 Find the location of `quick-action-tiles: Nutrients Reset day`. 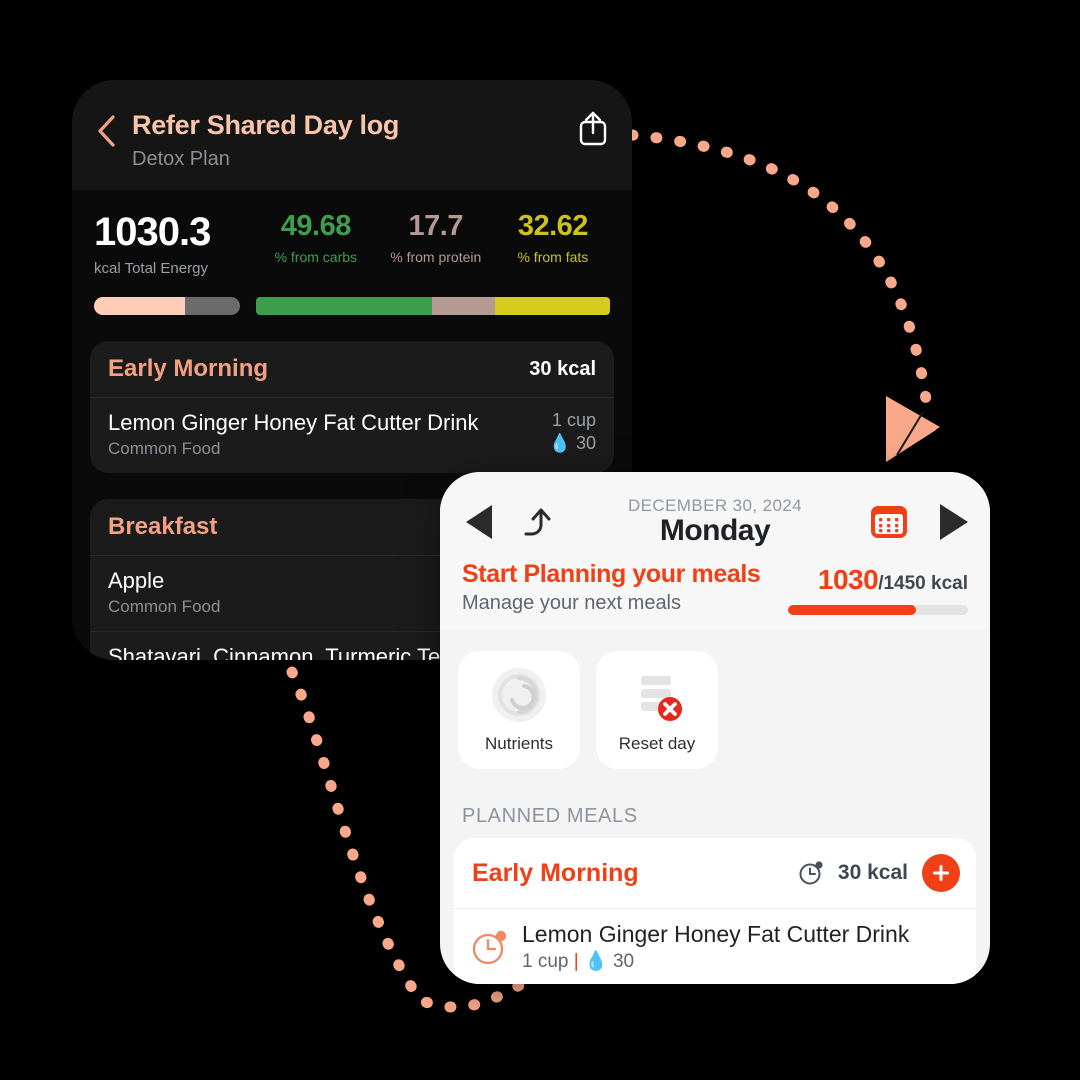

quick-action-tiles: Nutrients Reset day is located at coordinates (715, 699).